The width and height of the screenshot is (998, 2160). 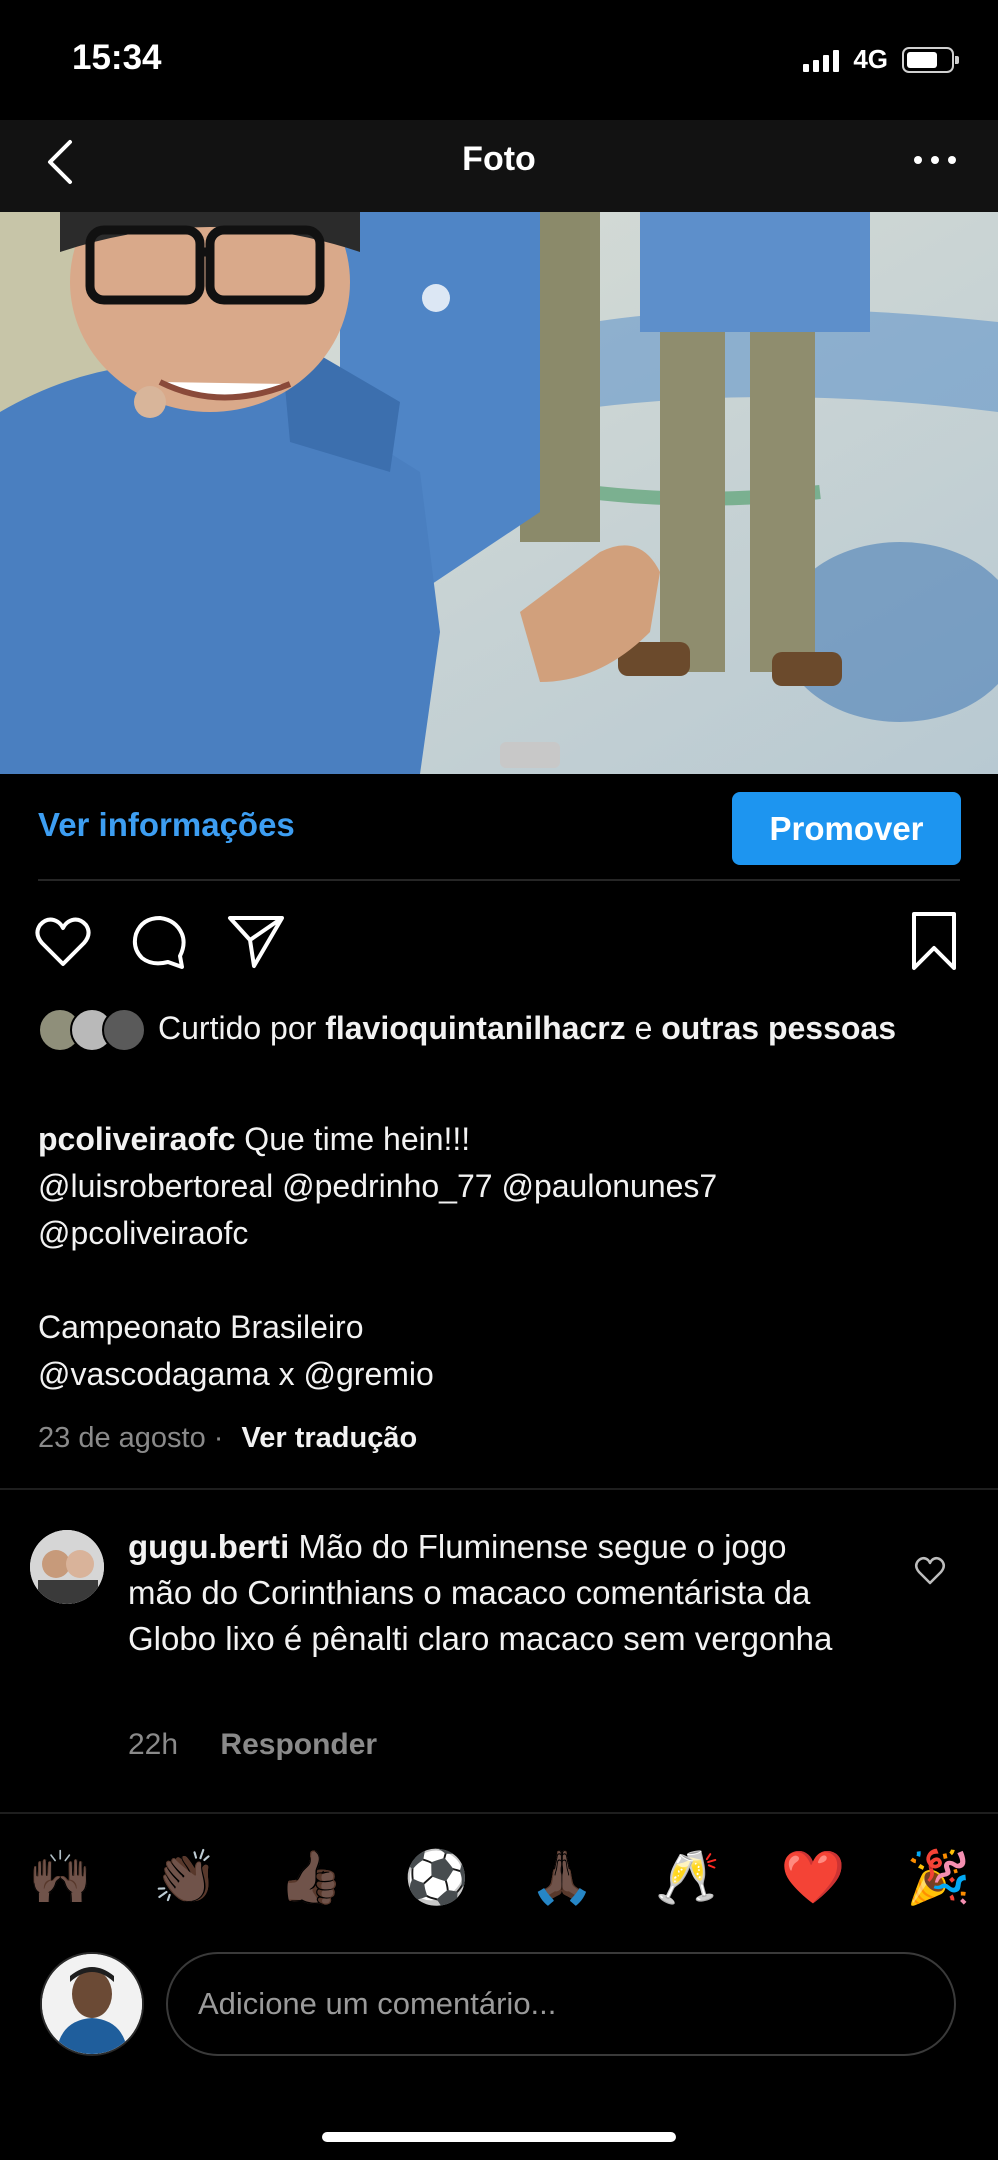 I want to click on caption-username: pcoliveiraofc, so click(x=136, y=1139).